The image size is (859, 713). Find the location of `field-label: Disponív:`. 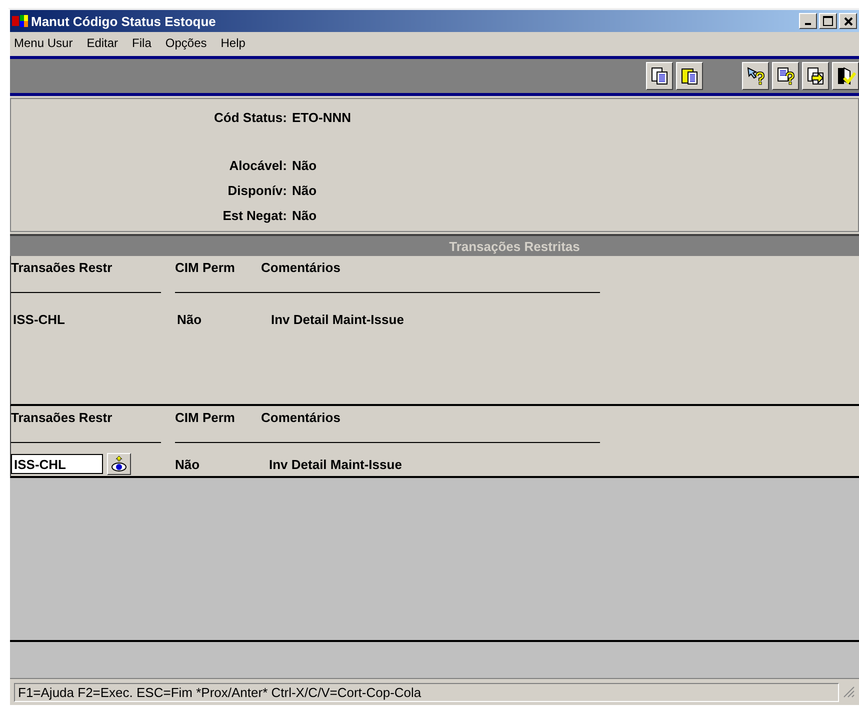

field-label: Disponív: is located at coordinates (256, 190).